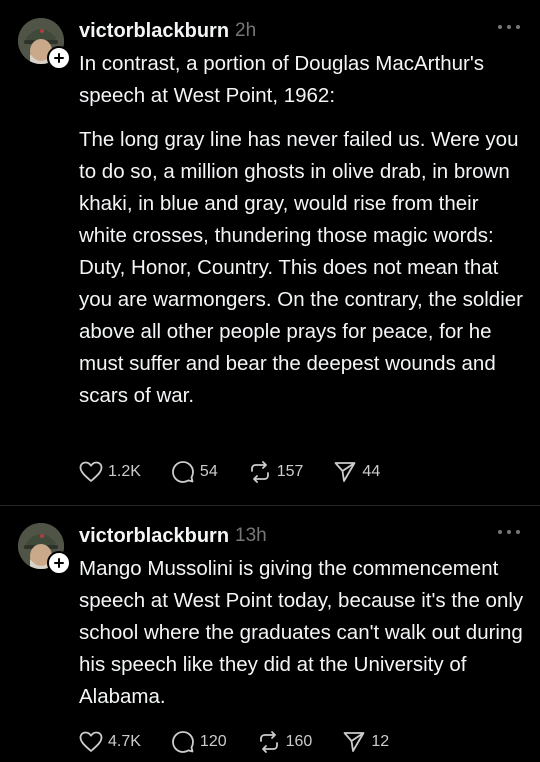  What do you see at coordinates (208, 471) in the screenshot?
I see `reply-count: 54` at bounding box center [208, 471].